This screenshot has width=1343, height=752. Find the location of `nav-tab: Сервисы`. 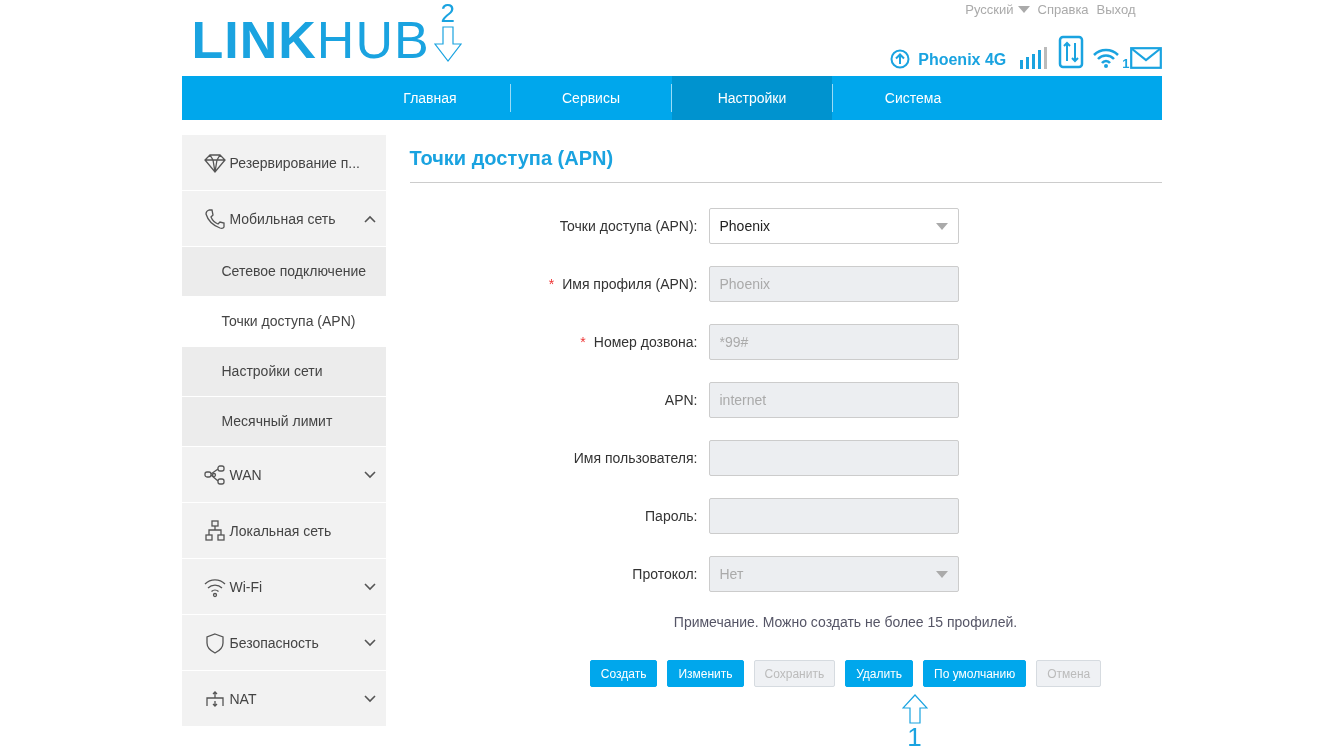

nav-tab: Сервисы is located at coordinates (591, 98).